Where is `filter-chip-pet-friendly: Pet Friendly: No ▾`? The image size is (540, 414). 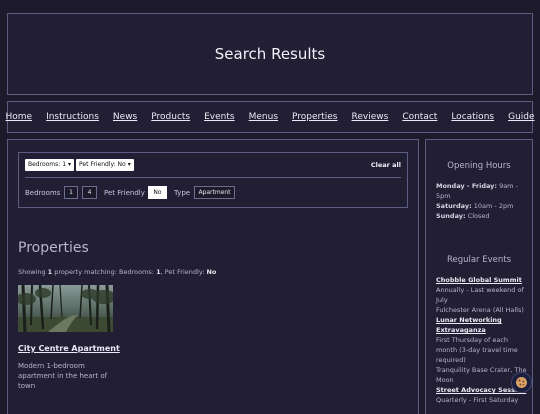
filter-chip-pet-friendly: Pet Friendly: No ▾ is located at coordinates (105, 165).